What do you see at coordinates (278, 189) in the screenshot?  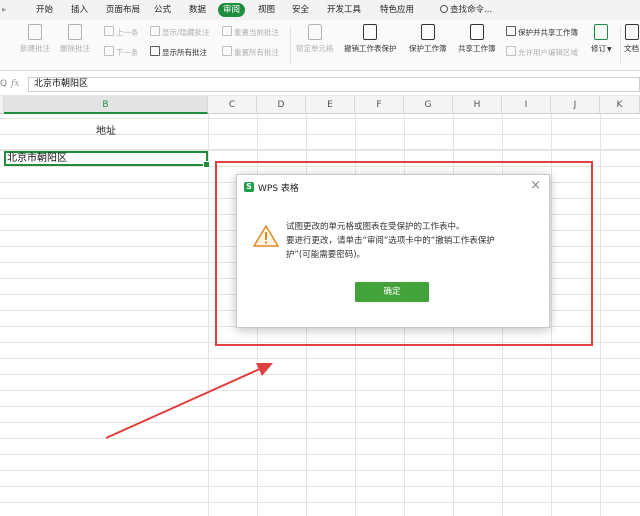 I see `dialog-title: WPS 表格` at bounding box center [278, 189].